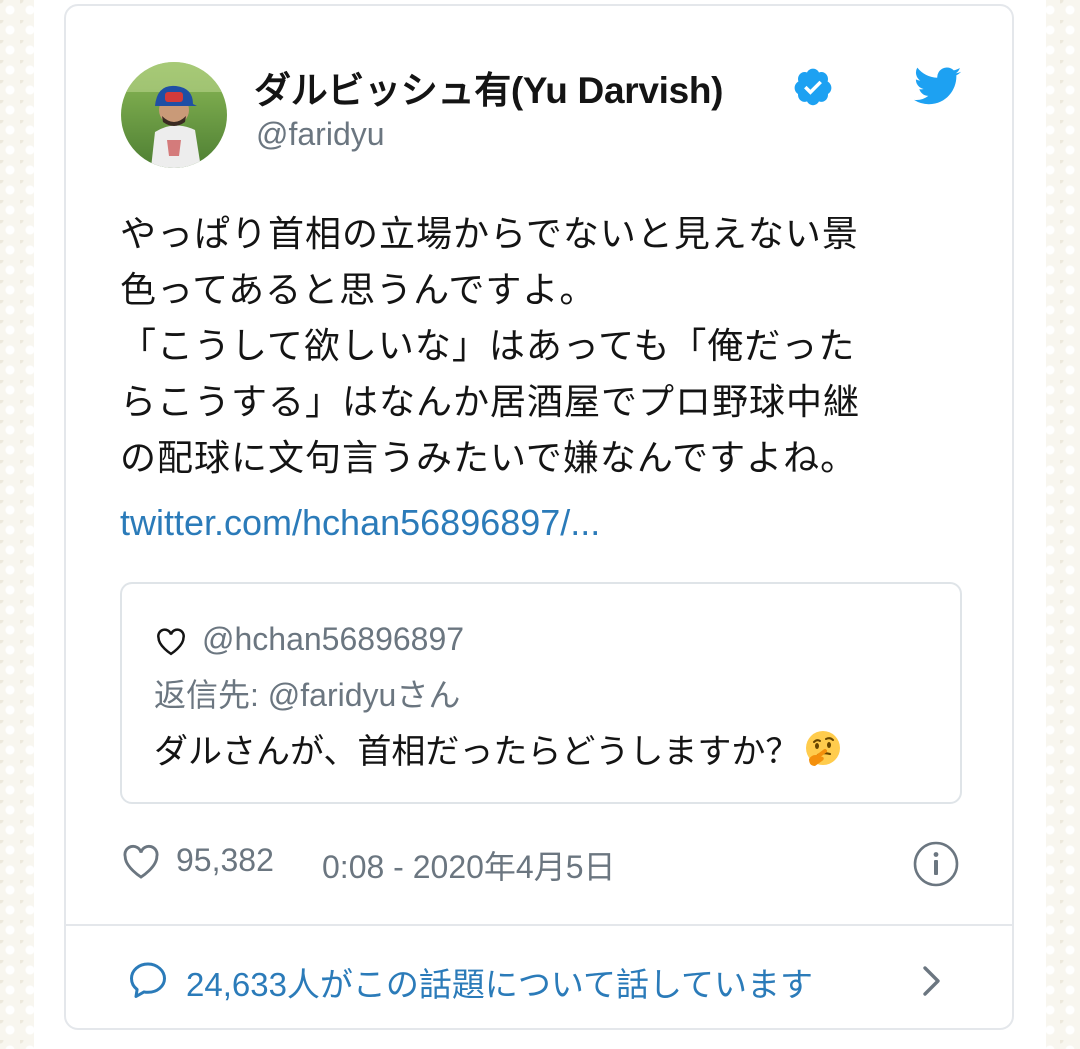 This screenshot has width=1080, height=1049. What do you see at coordinates (171, 642) in the screenshot?
I see `heart-icon` at bounding box center [171, 642].